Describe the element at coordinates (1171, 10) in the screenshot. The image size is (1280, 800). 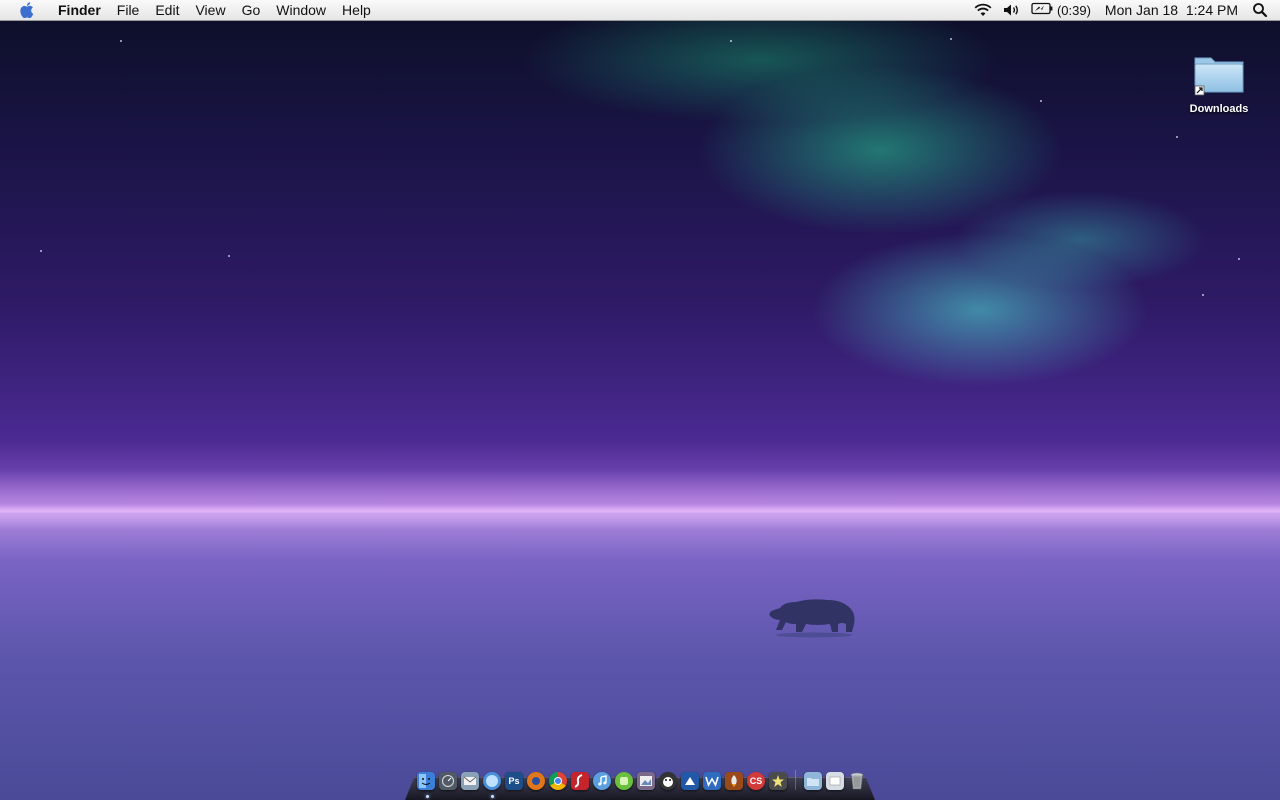
I see `menu-clock: Mon Jan 18 1:24 PM` at that location.